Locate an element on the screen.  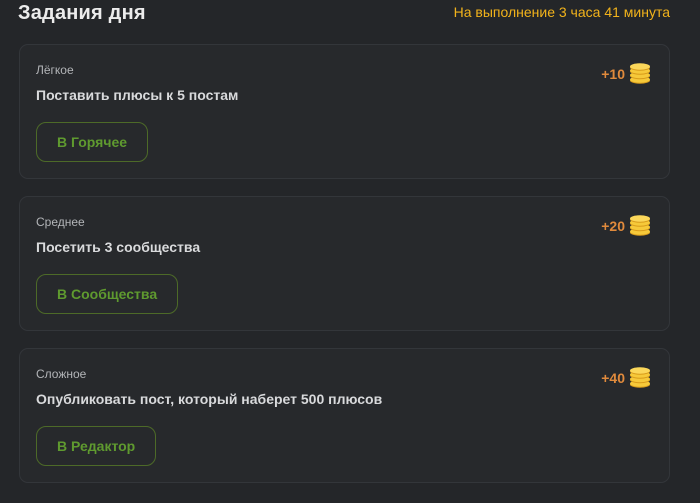
reward-amount: +40 is located at coordinates (613, 378).